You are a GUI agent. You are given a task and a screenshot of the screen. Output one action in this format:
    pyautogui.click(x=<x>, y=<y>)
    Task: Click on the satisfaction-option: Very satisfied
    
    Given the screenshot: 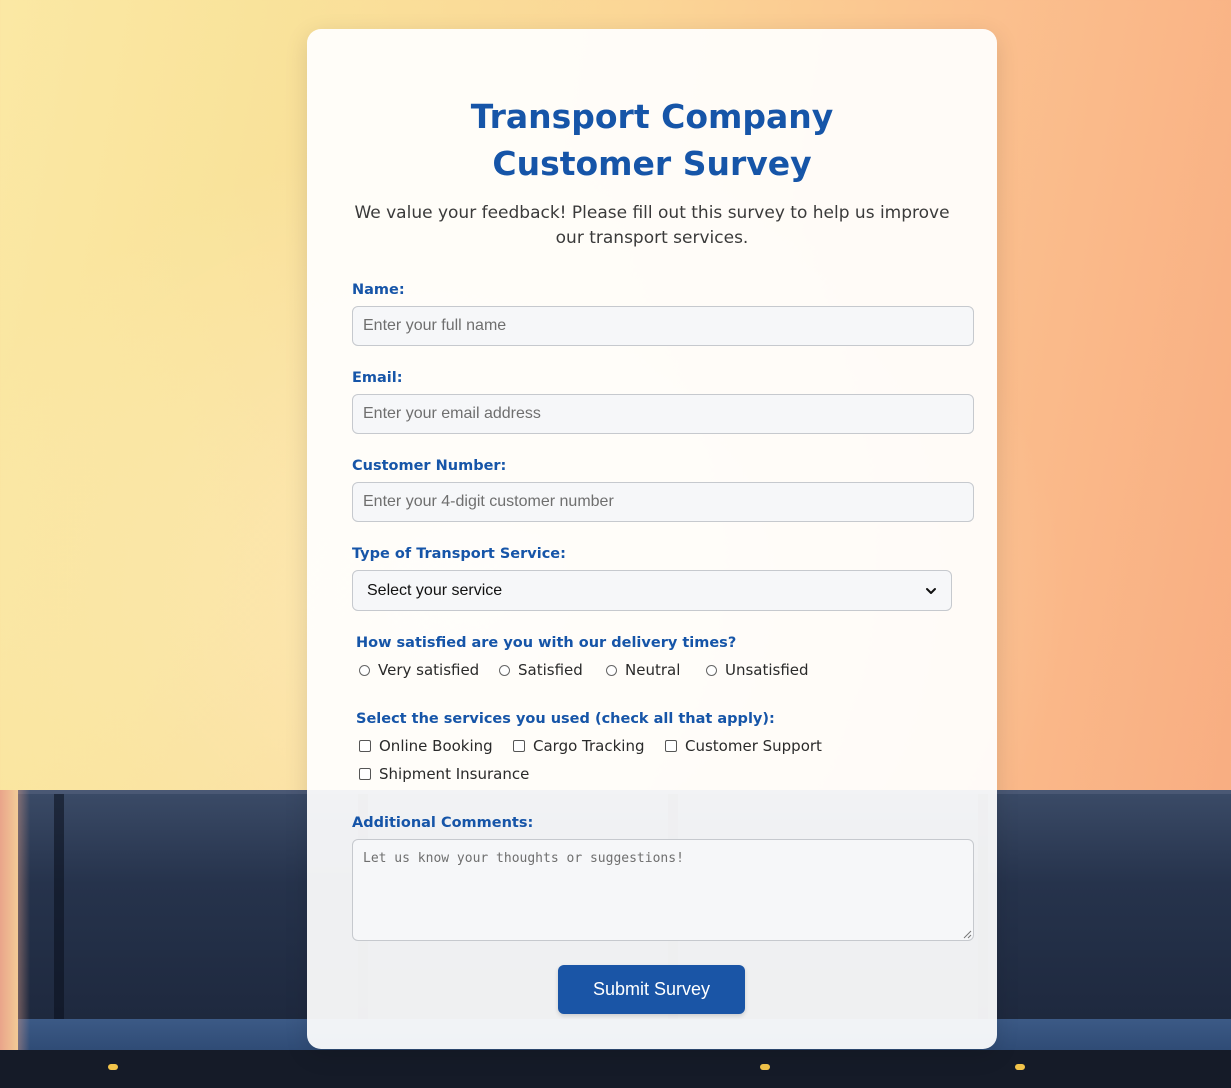 What is the action you would take?
    pyautogui.click(x=419, y=670)
    